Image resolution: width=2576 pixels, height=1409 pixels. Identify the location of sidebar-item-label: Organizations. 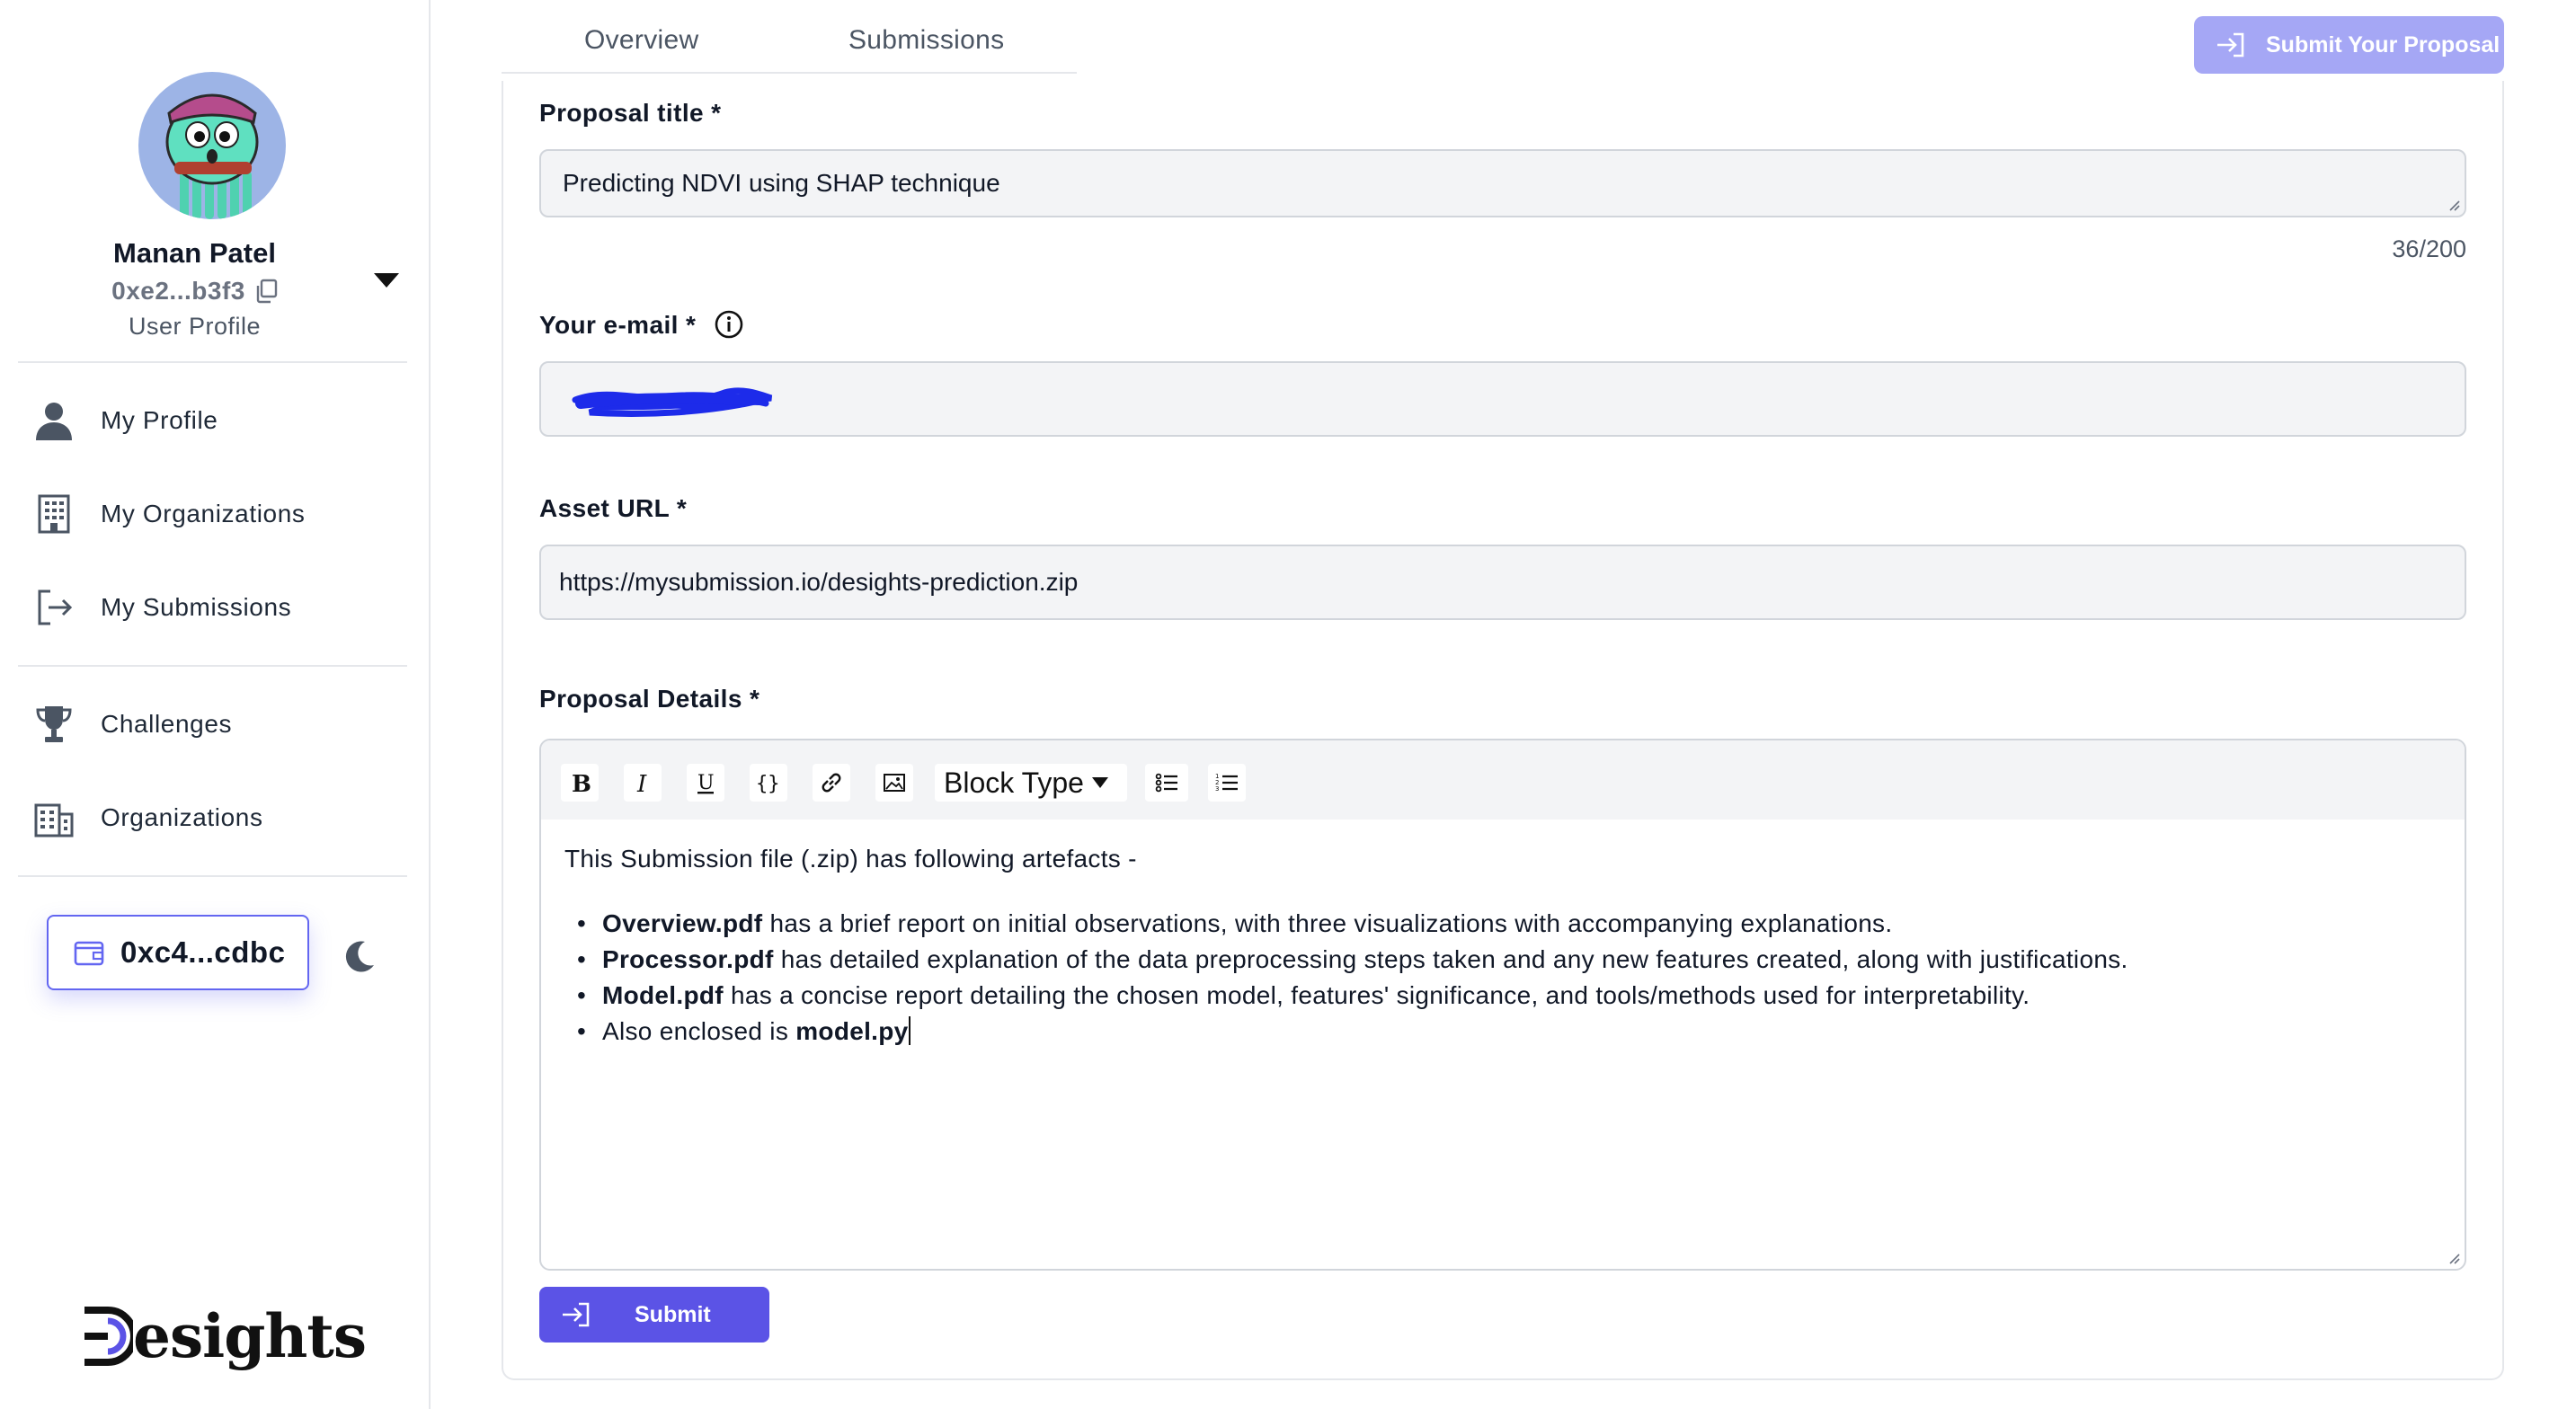
(182, 817).